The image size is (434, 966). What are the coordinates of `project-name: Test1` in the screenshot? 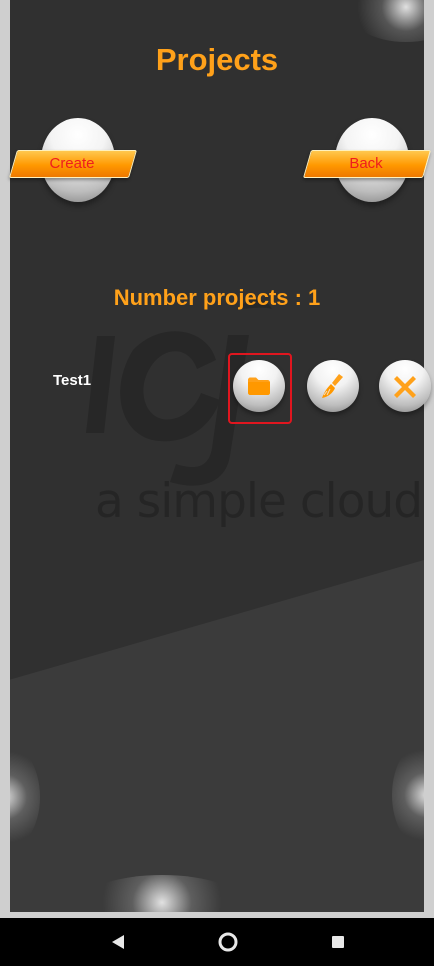 It's located at (72, 380).